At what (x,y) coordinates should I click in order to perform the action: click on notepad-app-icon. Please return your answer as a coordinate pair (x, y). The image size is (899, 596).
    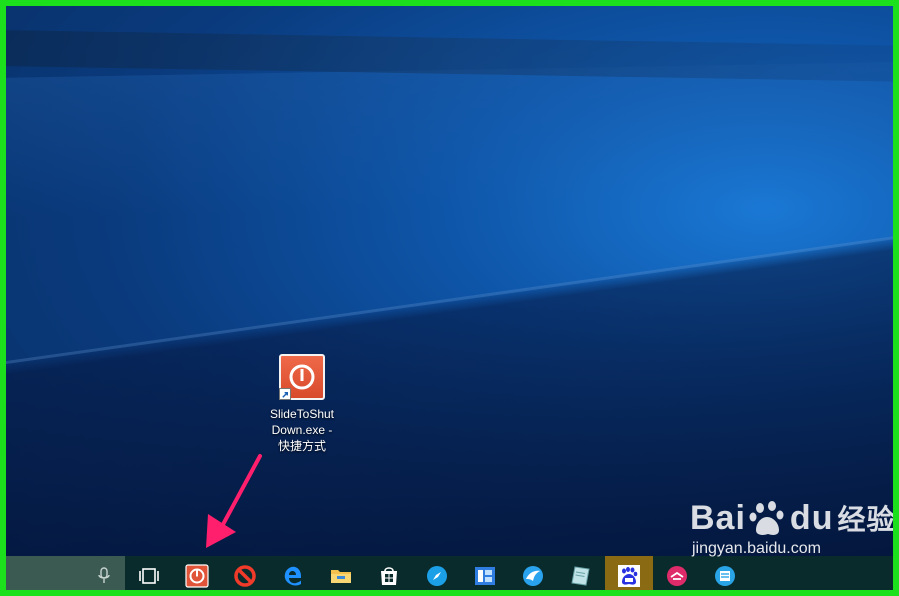
    Looking at the image, I should click on (581, 576).